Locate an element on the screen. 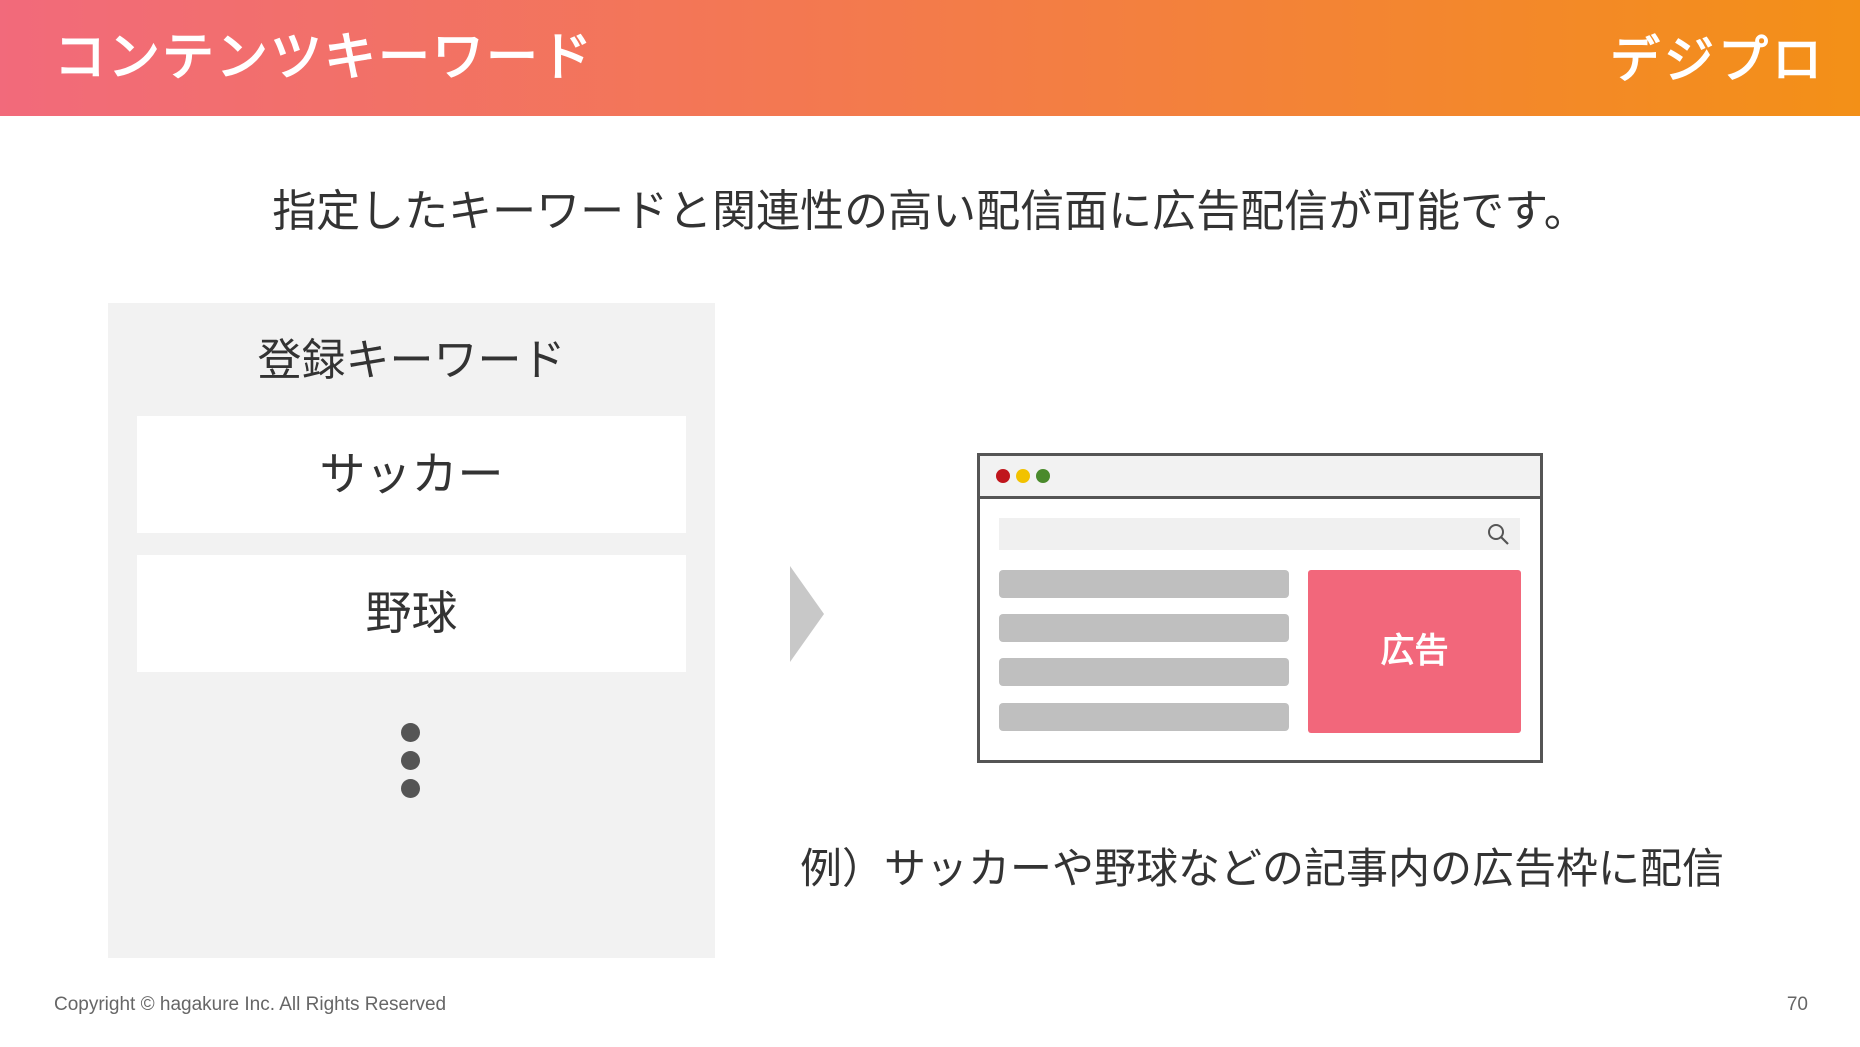 This screenshot has height=1047, width=1860. browser-search-bar is located at coordinates (1259, 534).